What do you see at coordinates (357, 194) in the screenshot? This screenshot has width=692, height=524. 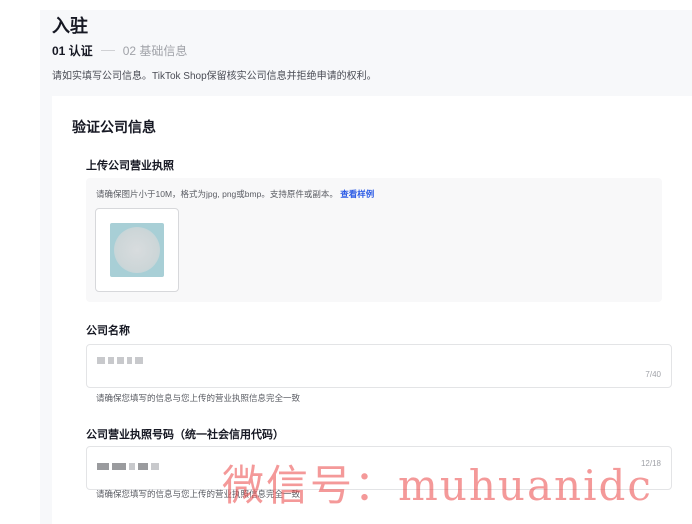 I see `view-sample-link: 查看样例` at bounding box center [357, 194].